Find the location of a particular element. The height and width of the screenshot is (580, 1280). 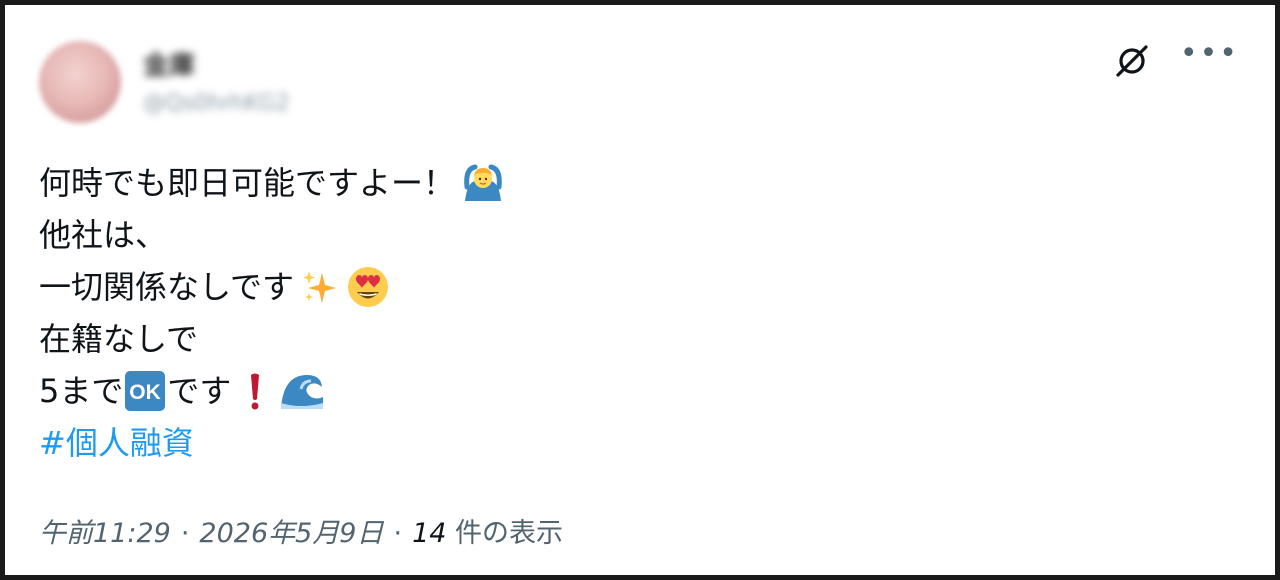

ok-button-emoji: OK is located at coordinates (145, 391).